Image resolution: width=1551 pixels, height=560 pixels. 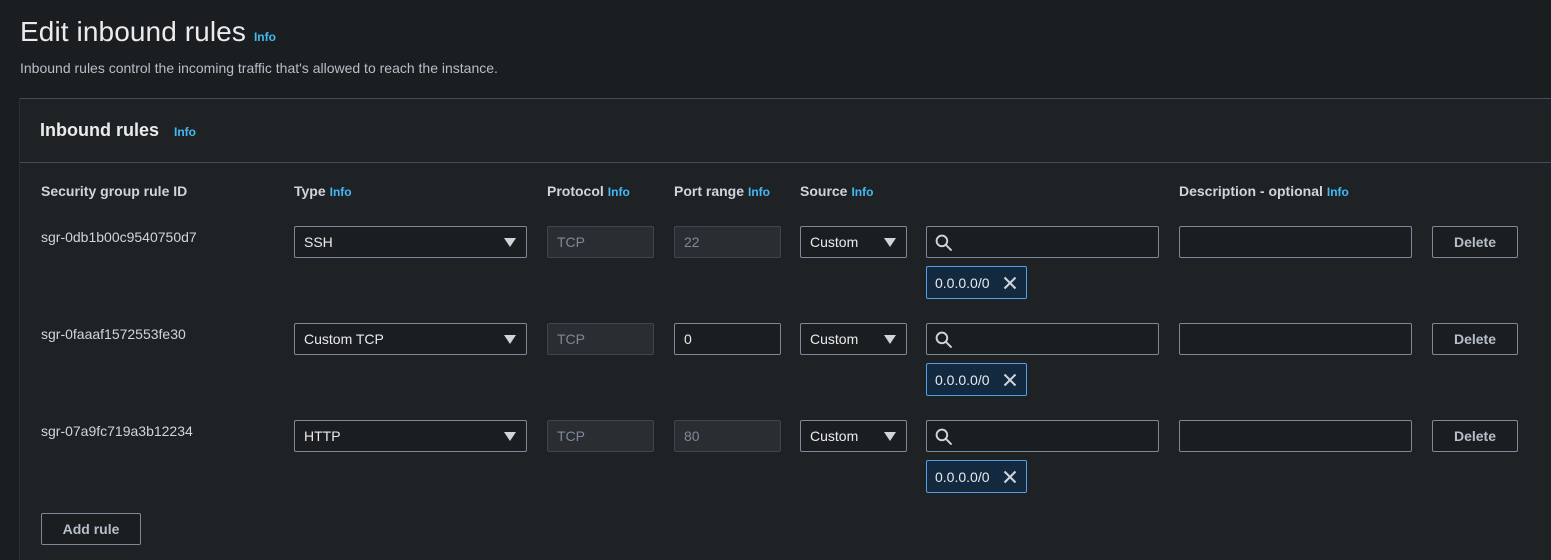 I want to click on type-select-value: HTTP, so click(x=322, y=436).